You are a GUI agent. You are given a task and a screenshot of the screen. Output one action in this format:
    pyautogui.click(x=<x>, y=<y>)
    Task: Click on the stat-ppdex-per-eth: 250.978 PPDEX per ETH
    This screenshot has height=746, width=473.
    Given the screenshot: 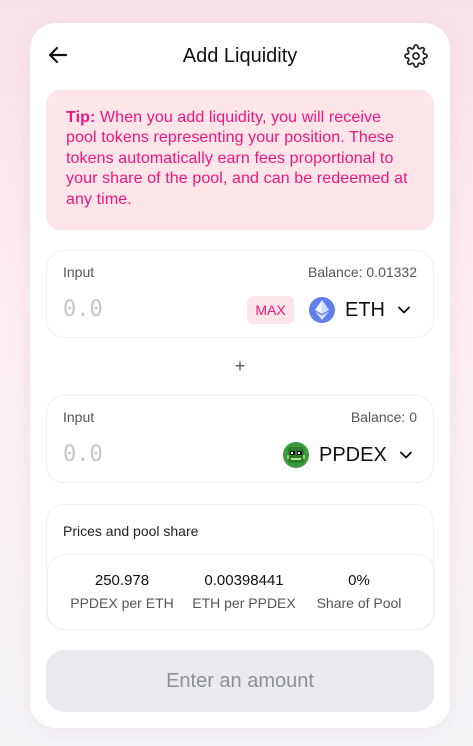 What is the action you would take?
    pyautogui.click(x=122, y=591)
    